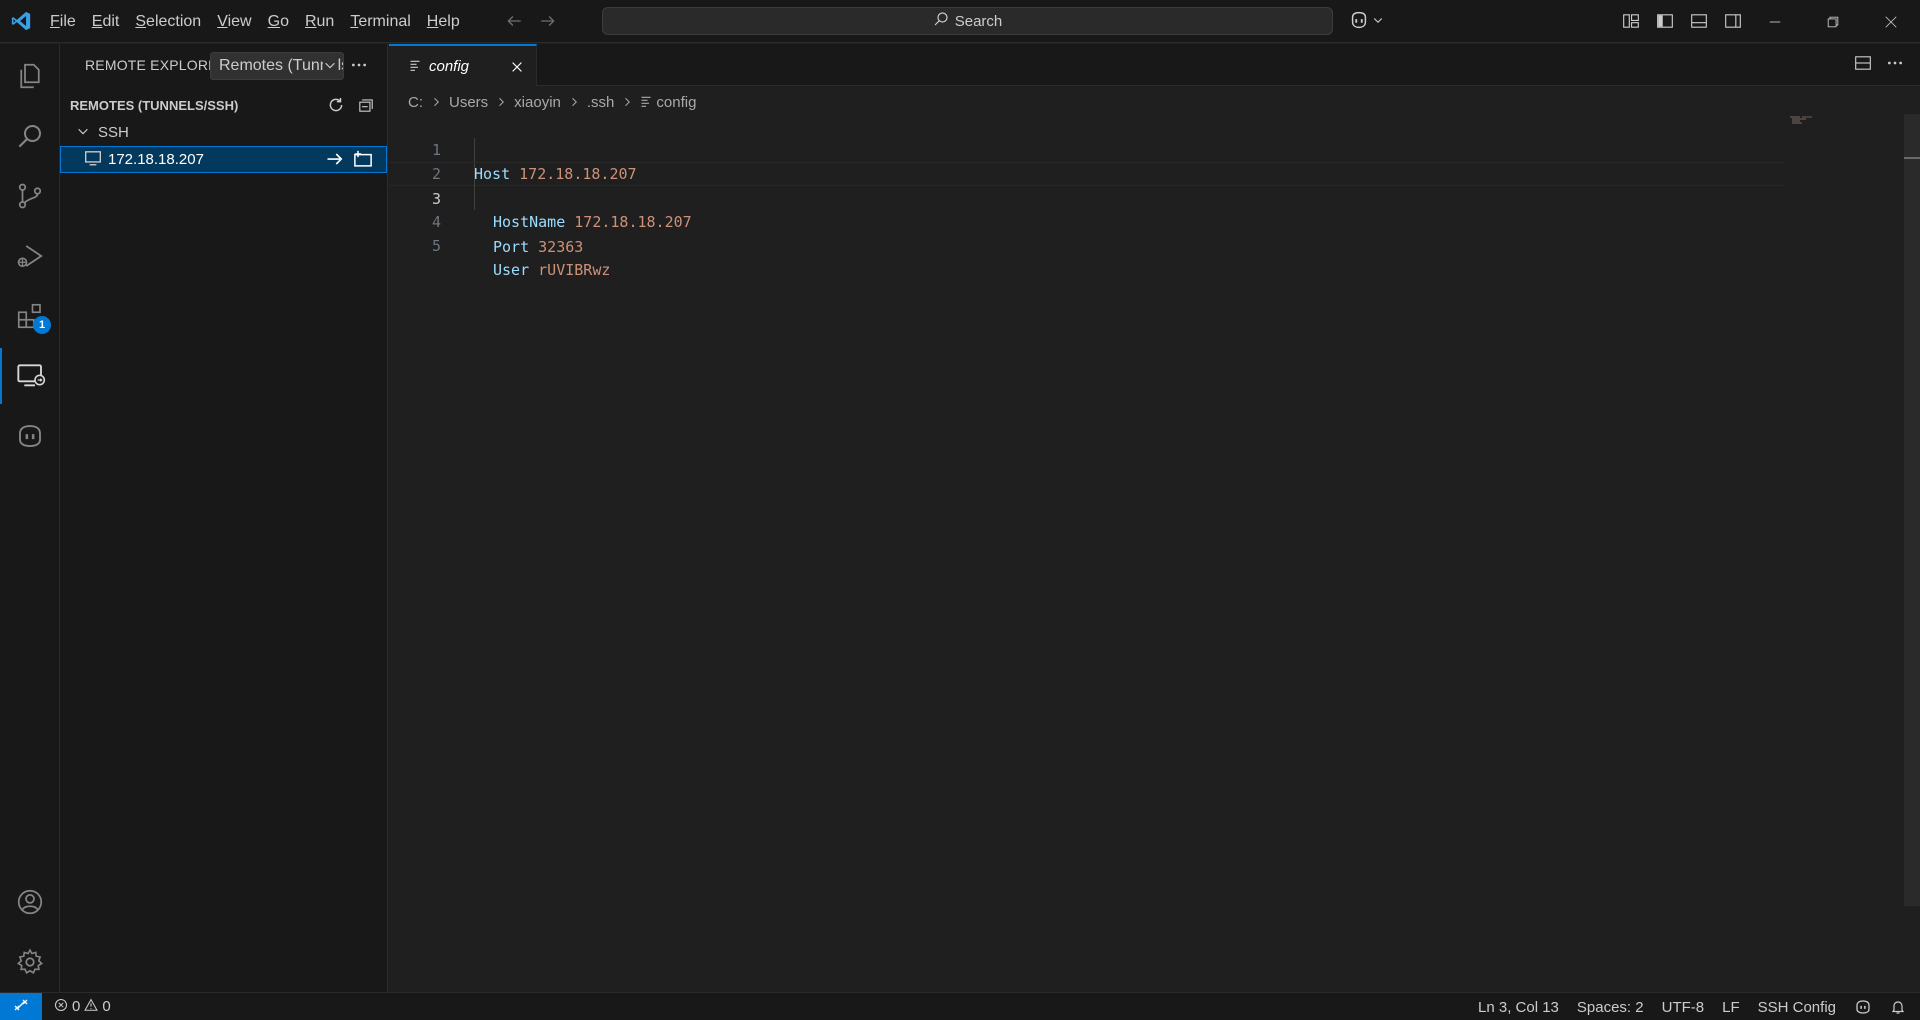  Describe the element at coordinates (30, 518) in the screenshot. I see `activity-bar: 1` at that location.